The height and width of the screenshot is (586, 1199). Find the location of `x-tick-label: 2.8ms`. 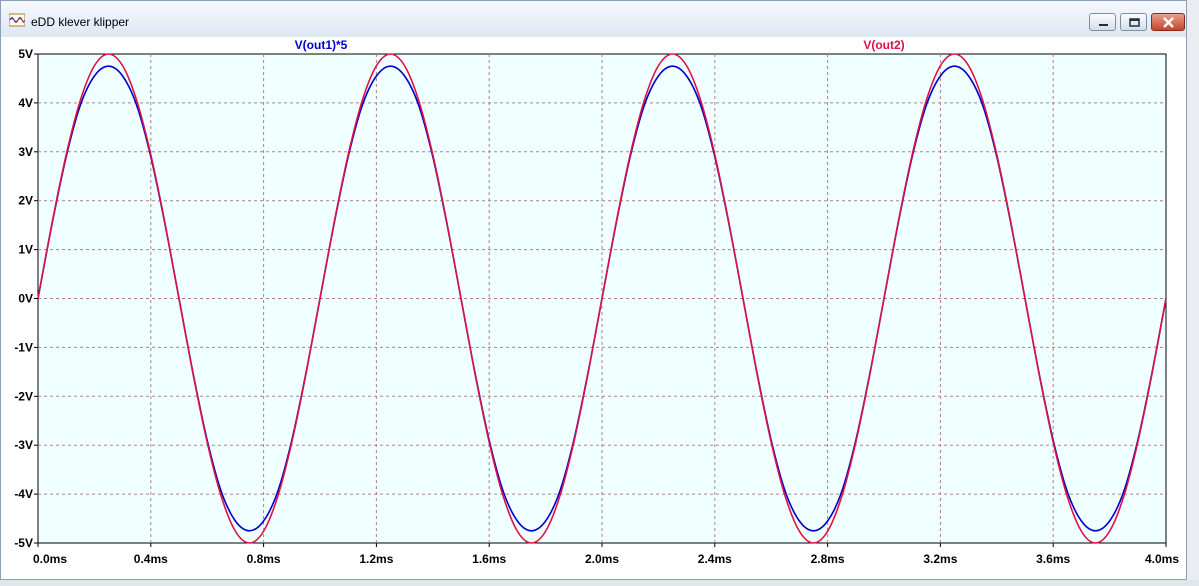

x-tick-label: 2.8ms is located at coordinates (828, 559).